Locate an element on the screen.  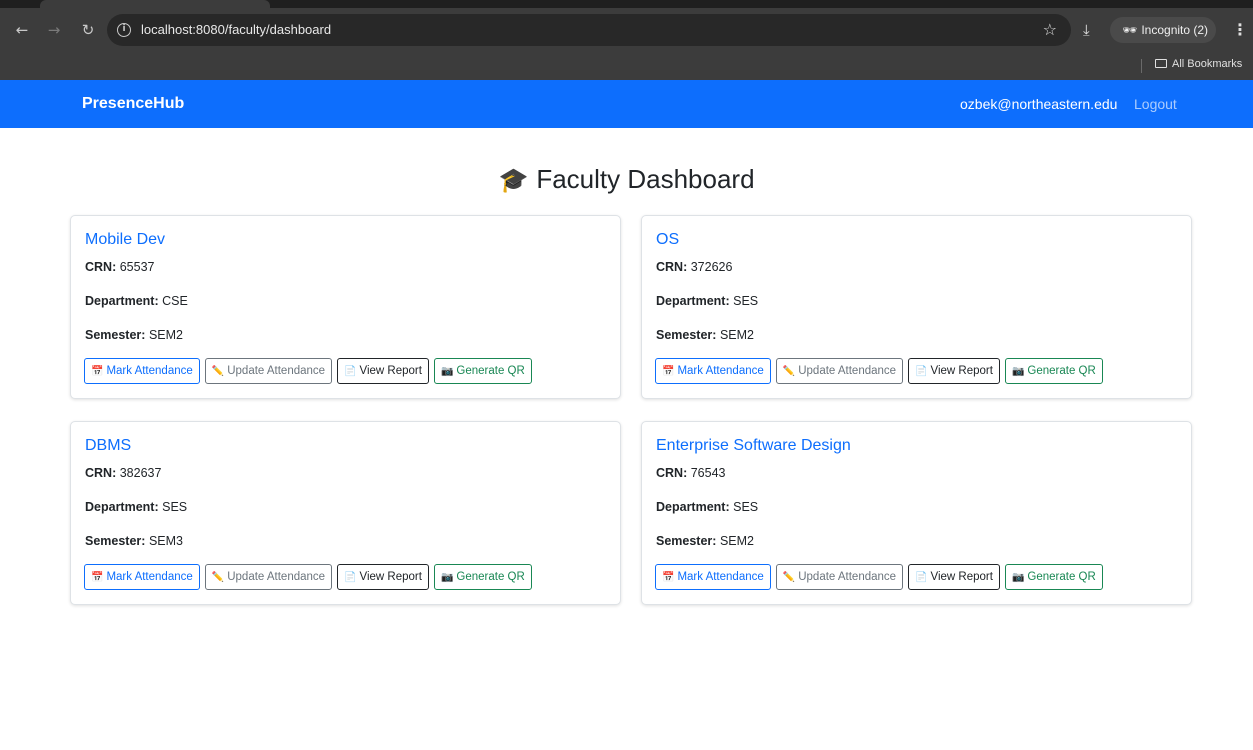
all-bookmarks-button: All Bookmarks is located at coordinates (1198, 64).